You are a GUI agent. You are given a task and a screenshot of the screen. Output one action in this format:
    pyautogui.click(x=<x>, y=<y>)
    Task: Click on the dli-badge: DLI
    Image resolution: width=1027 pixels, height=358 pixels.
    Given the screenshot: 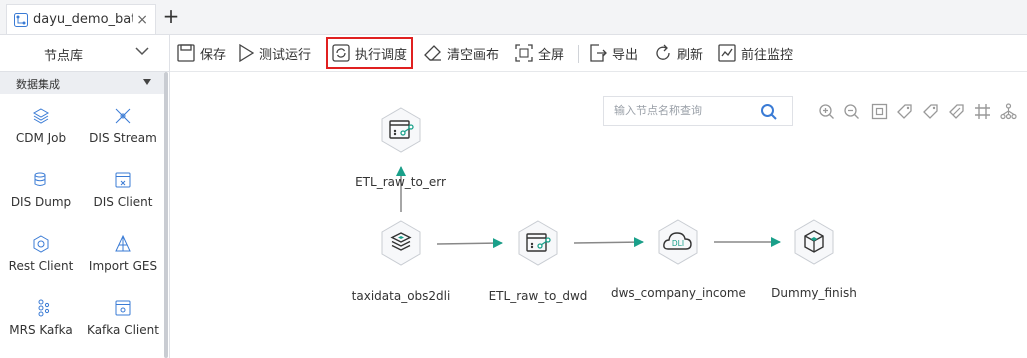 What is the action you would take?
    pyautogui.click(x=678, y=243)
    